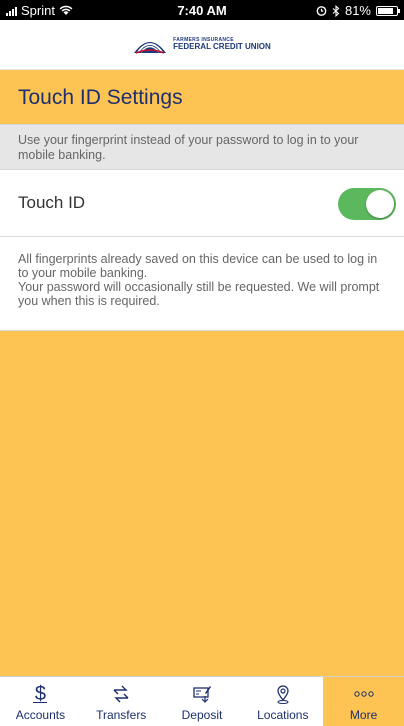 The height and width of the screenshot is (726, 404). What do you see at coordinates (202, 694) in the screenshot?
I see `check-deposit-icon` at bounding box center [202, 694].